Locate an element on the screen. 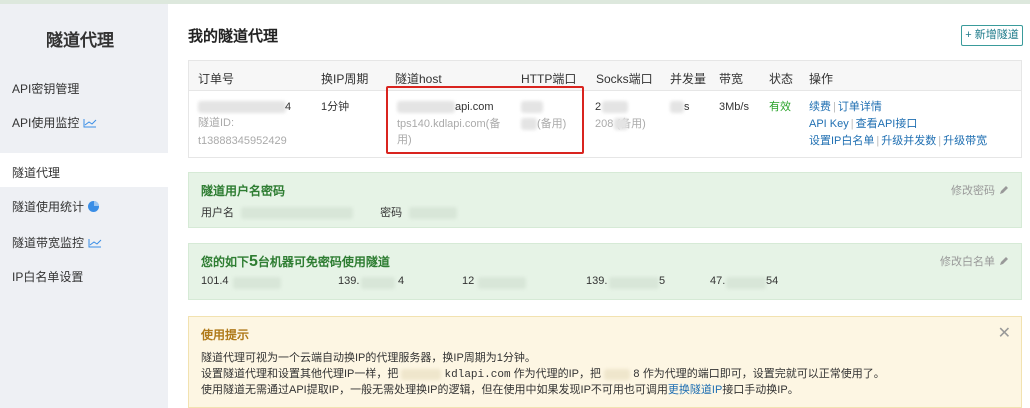 This screenshot has width=1030, height=408. redacted-socks-port-backup is located at coordinates (621, 124).